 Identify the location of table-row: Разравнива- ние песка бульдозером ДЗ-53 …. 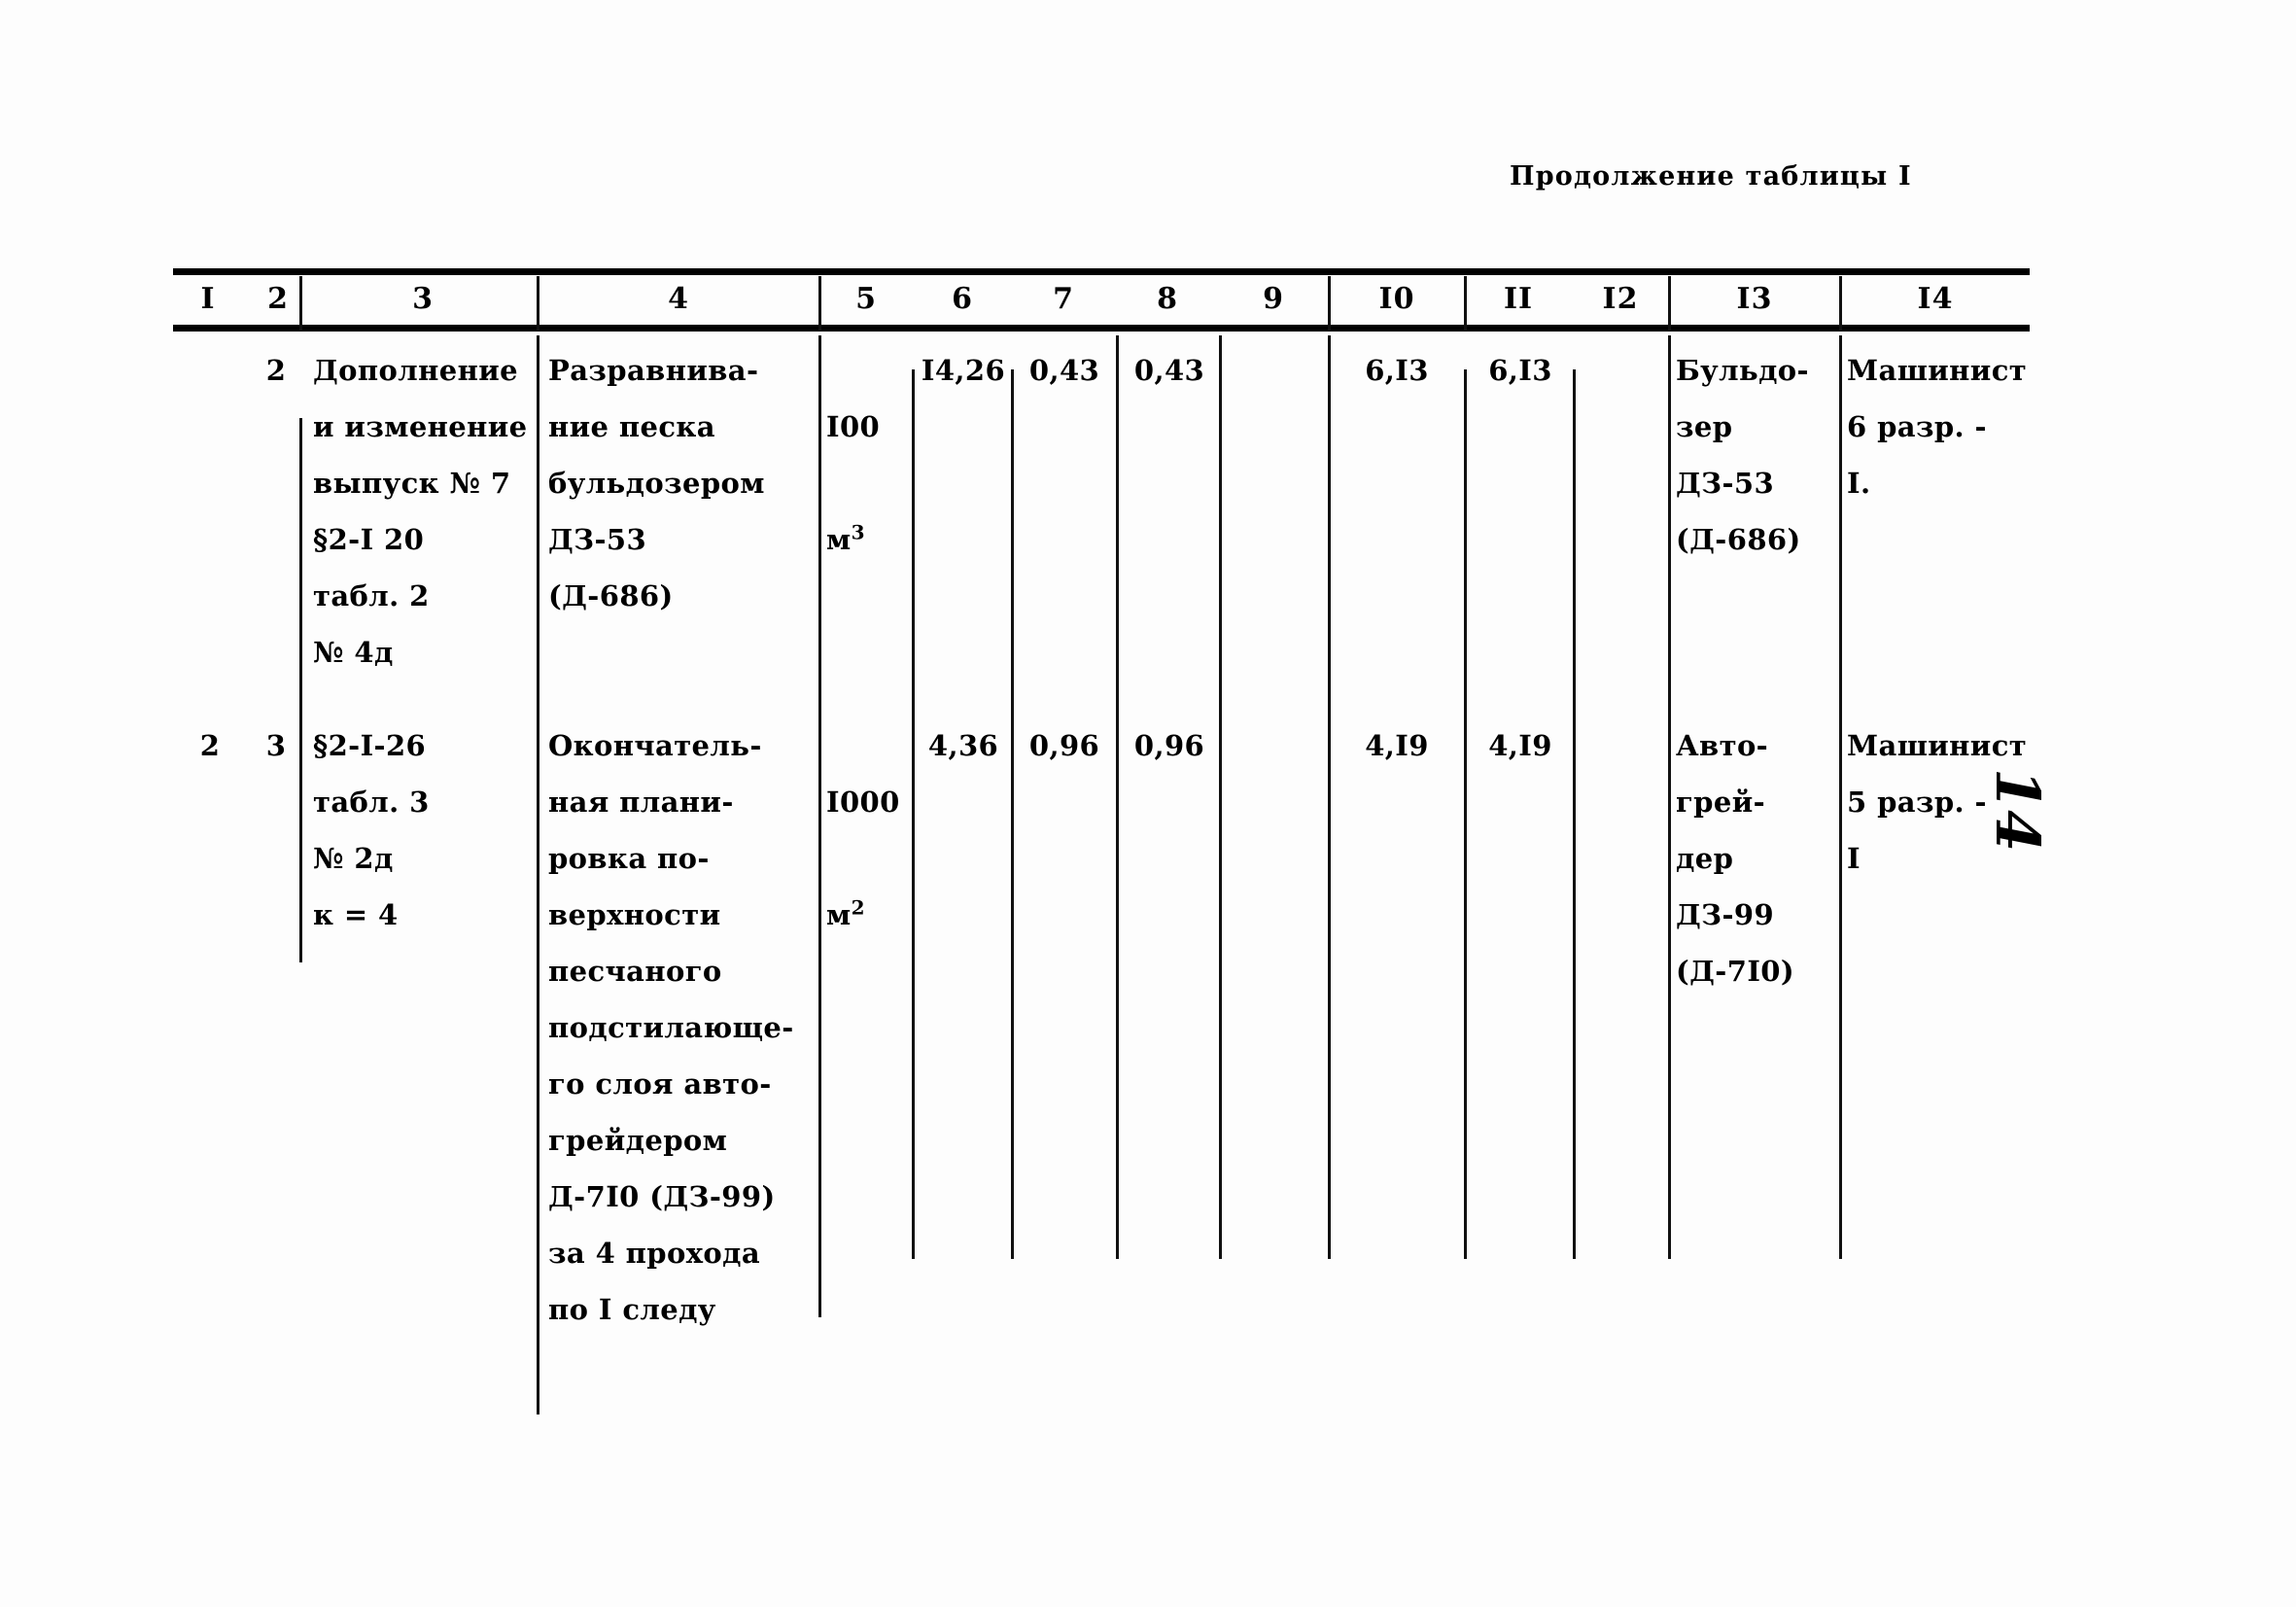
(656, 483).